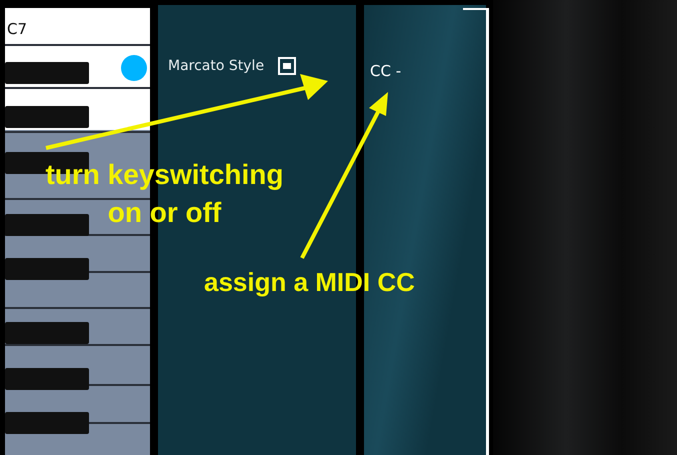 This screenshot has height=455, width=677. Describe the element at coordinates (309, 282) in the screenshot. I see `annotation-text: assign a MIDI CC` at that location.